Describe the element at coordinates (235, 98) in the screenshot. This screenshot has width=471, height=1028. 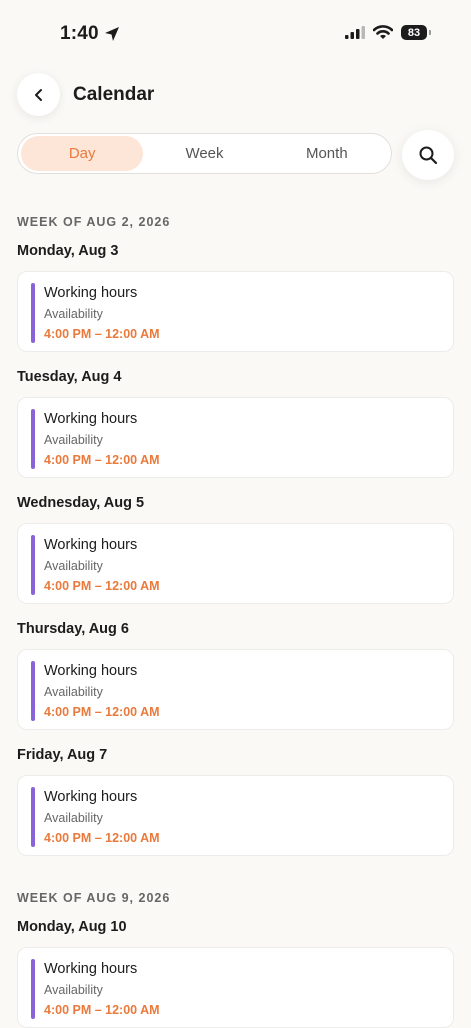
I see `header: Calendar` at that location.